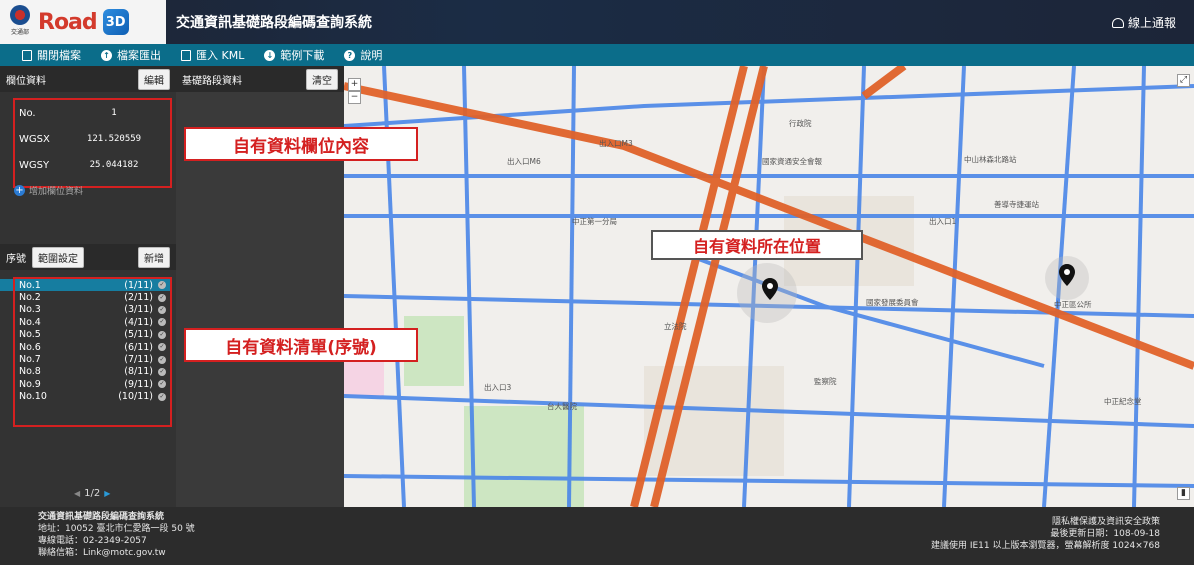 The width and height of the screenshot is (1194, 565). Describe the element at coordinates (990, 159) in the screenshot. I see `map-label: 中山林森北路站` at that location.